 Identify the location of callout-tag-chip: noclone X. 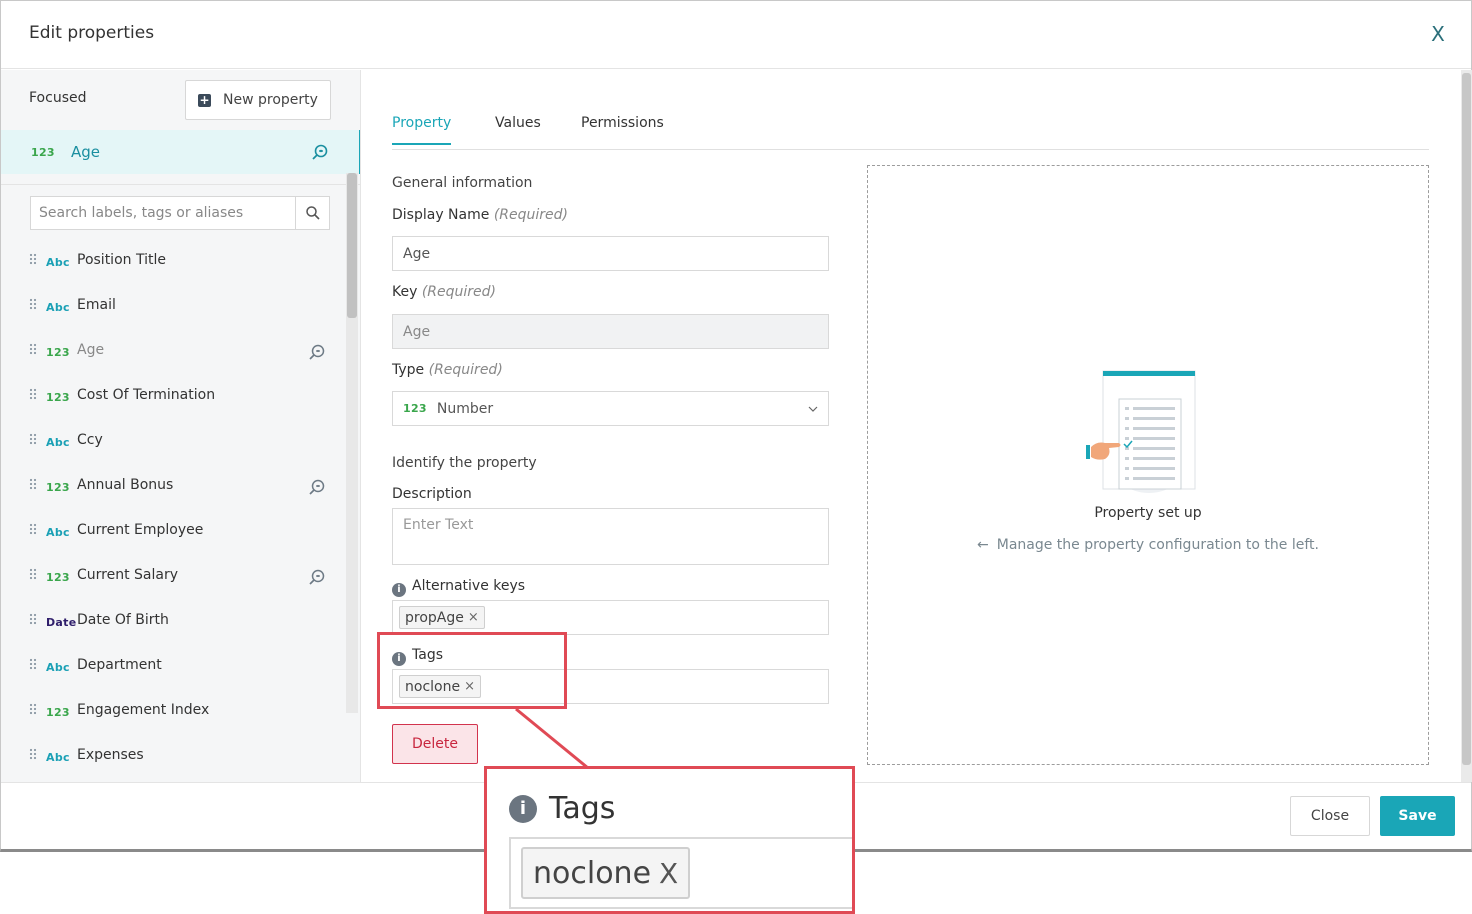
(606, 873).